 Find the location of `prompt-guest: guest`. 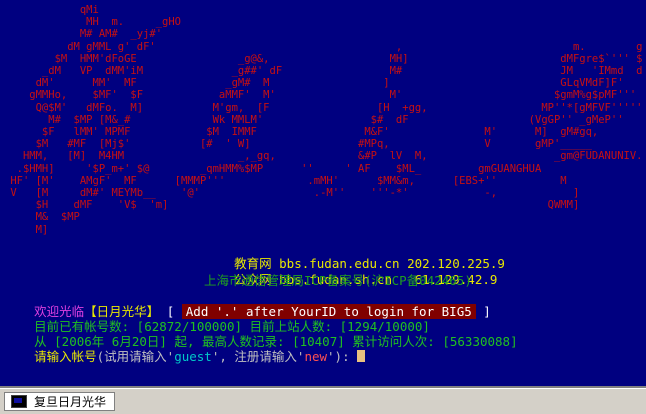

prompt-guest: guest is located at coordinates (193, 356).